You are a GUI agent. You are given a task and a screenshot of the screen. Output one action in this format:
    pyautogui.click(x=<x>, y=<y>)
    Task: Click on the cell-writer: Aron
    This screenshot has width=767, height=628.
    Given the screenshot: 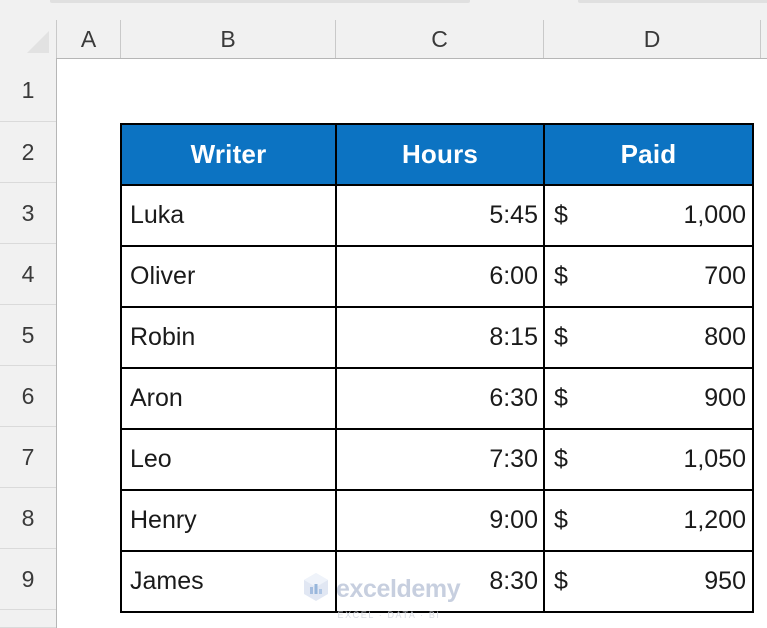 What is the action you would take?
    pyautogui.click(x=228, y=398)
    